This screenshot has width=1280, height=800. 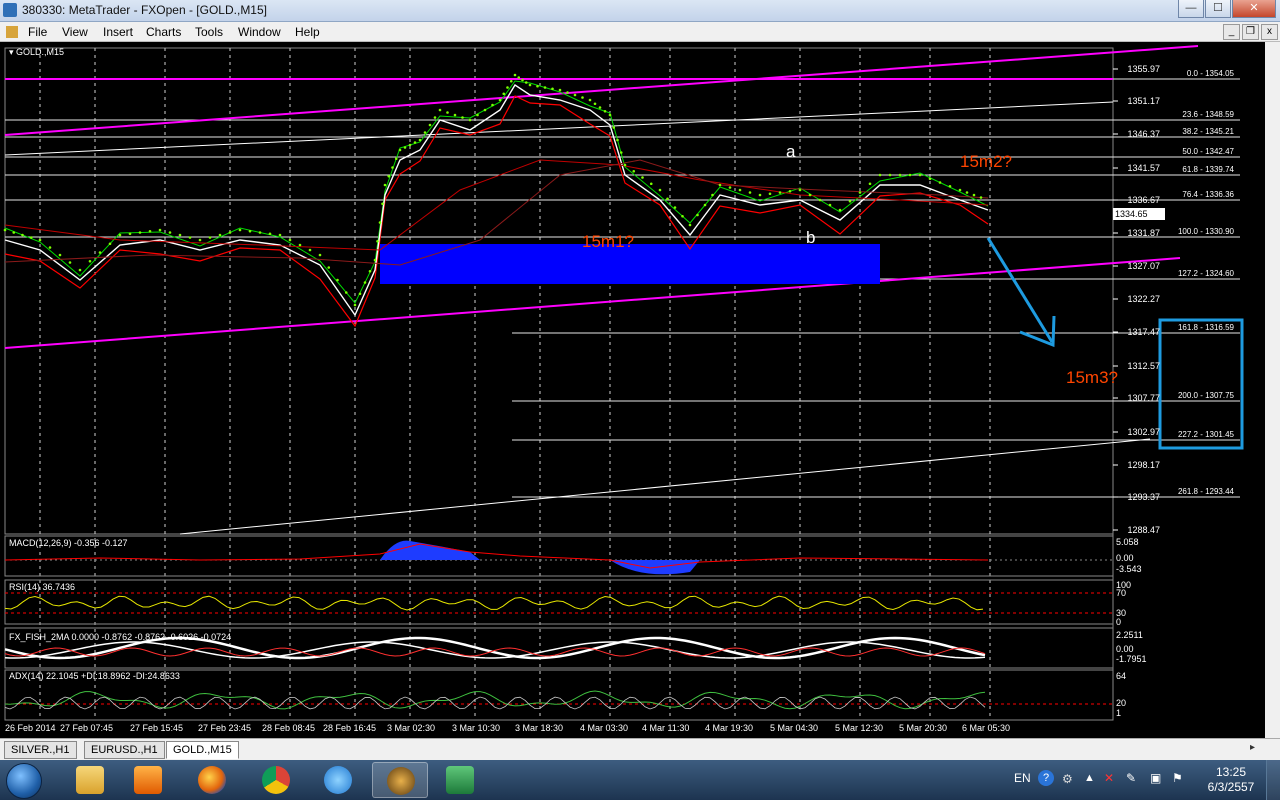 What do you see at coordinates (118, 32) in the screenshot?
I see `menu-insert: Insert` at bounding box center [118, 32].